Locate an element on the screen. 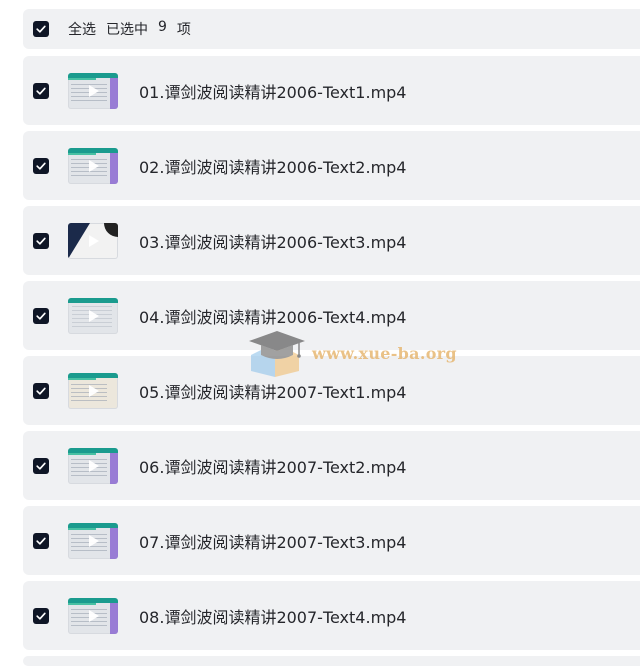 This screenshot has width=640, height=666. file-row: 02.谭剑波阅读精讲2006-Text2.mp4 is located at coordinates (331, 165).